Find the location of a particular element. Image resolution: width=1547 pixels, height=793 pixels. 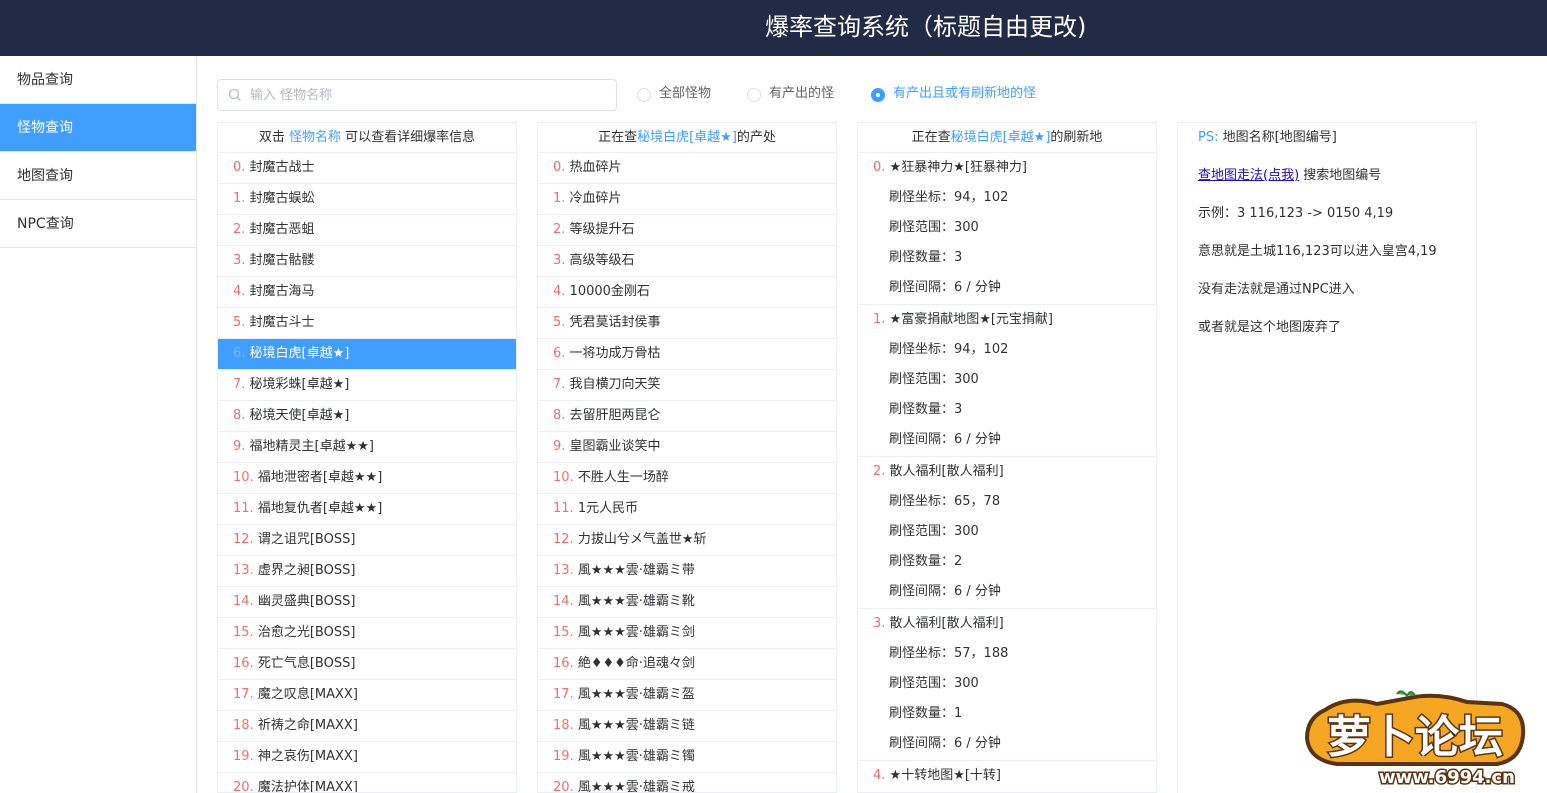

ps-line: 意思就是土城116,123可以进入皇宫4,19 is located at coordinates (1317, 251).